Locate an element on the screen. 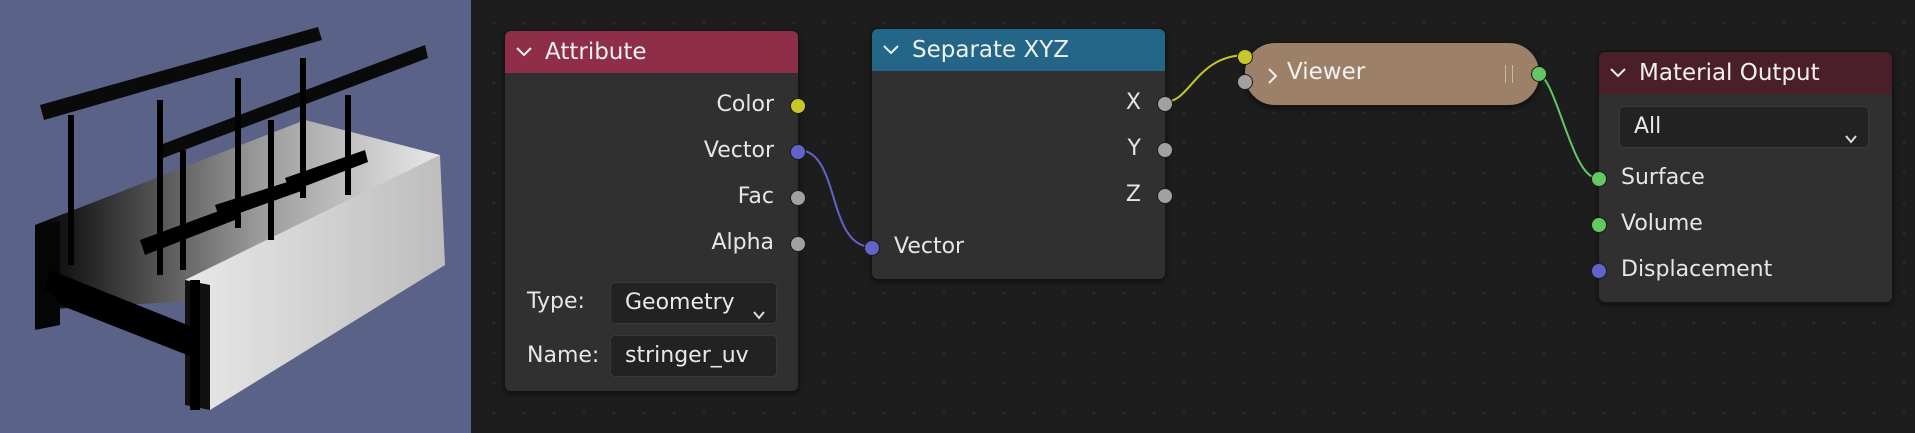 The image size is (1915, 433). chevron-right-icon is located at coordinates (1273, 78).